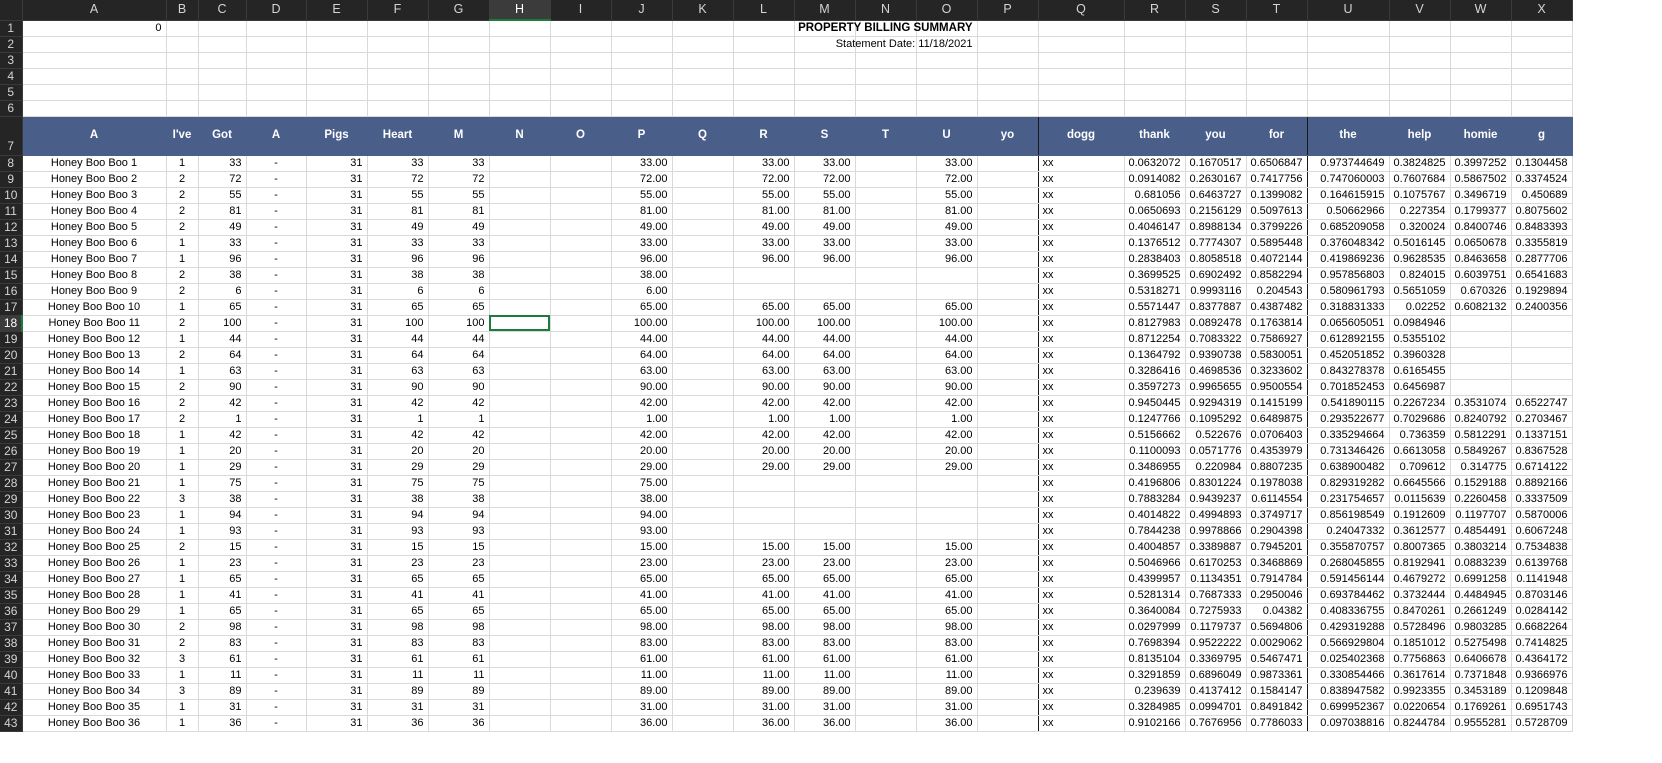  What do you see at coordinates (11, 28) in the screenshot?
I see `row-header: 1` at bounding box center [11, 28].